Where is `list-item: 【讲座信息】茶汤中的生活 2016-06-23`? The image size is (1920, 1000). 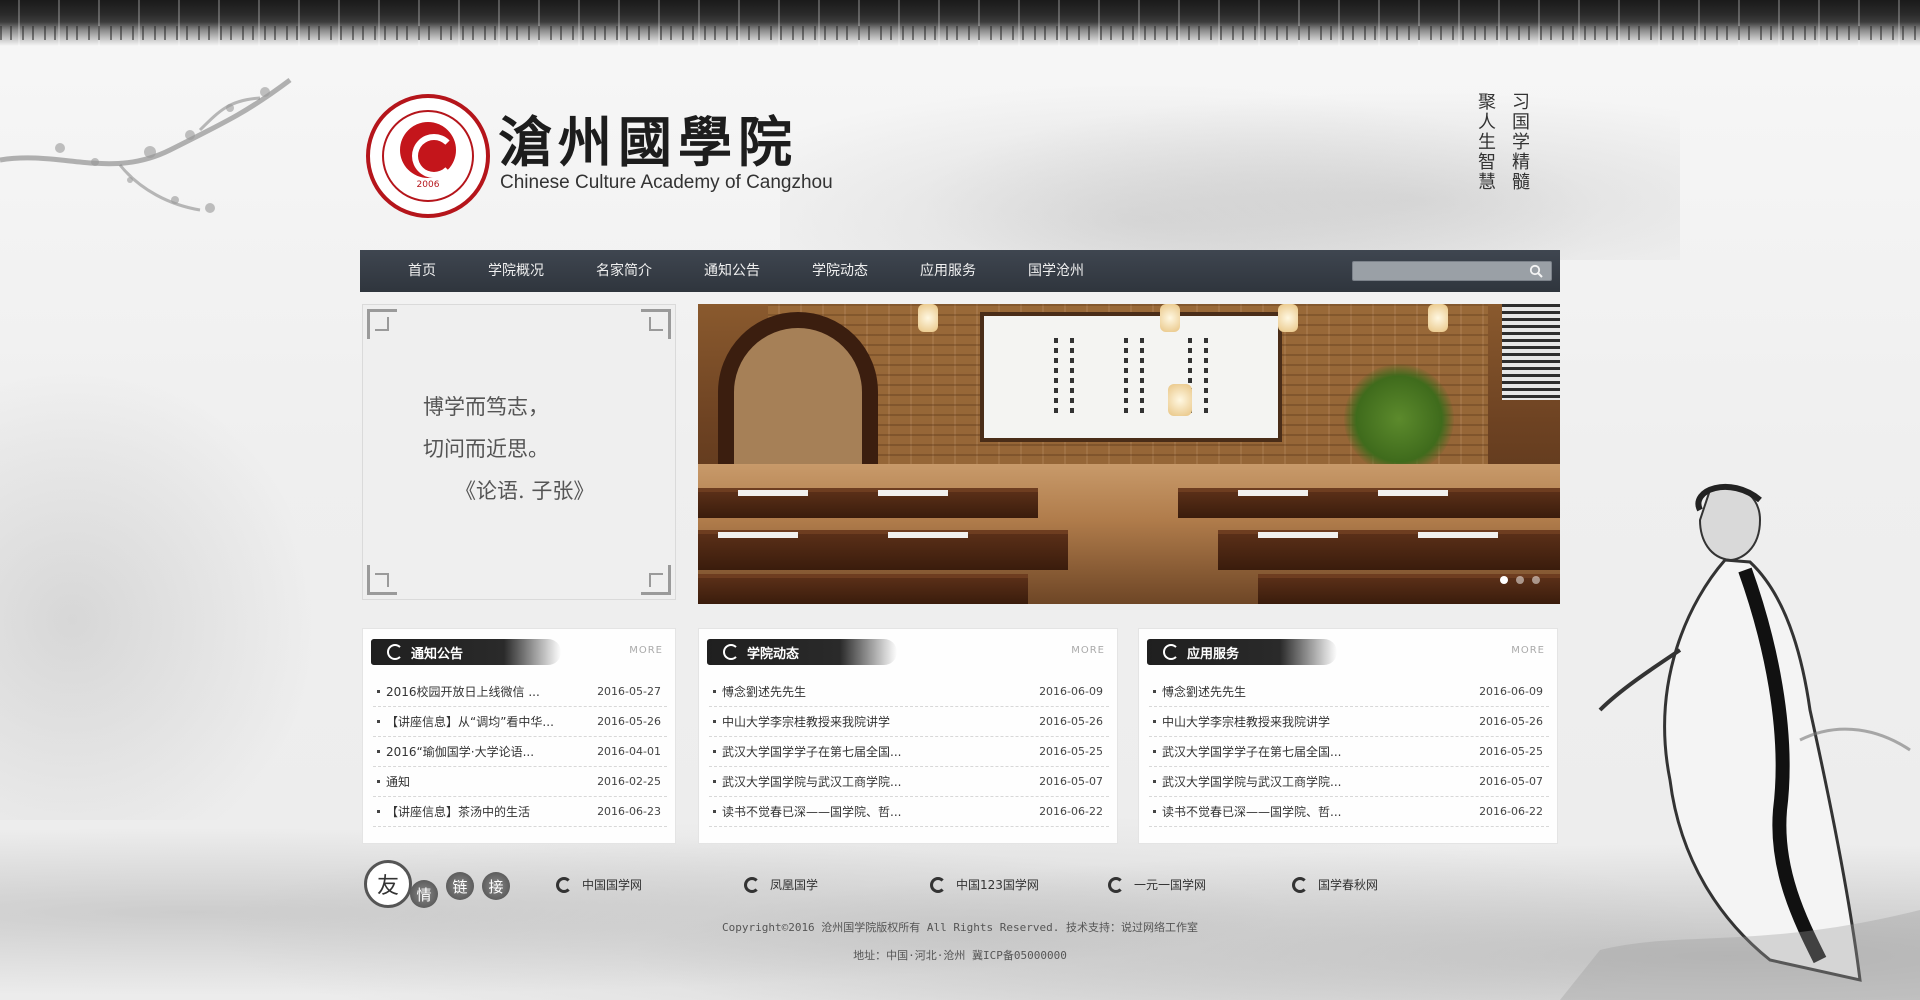
list-item: 【讲座信息】茶汤中的生活 2016-06-23 is located at coordinates (520, 812).